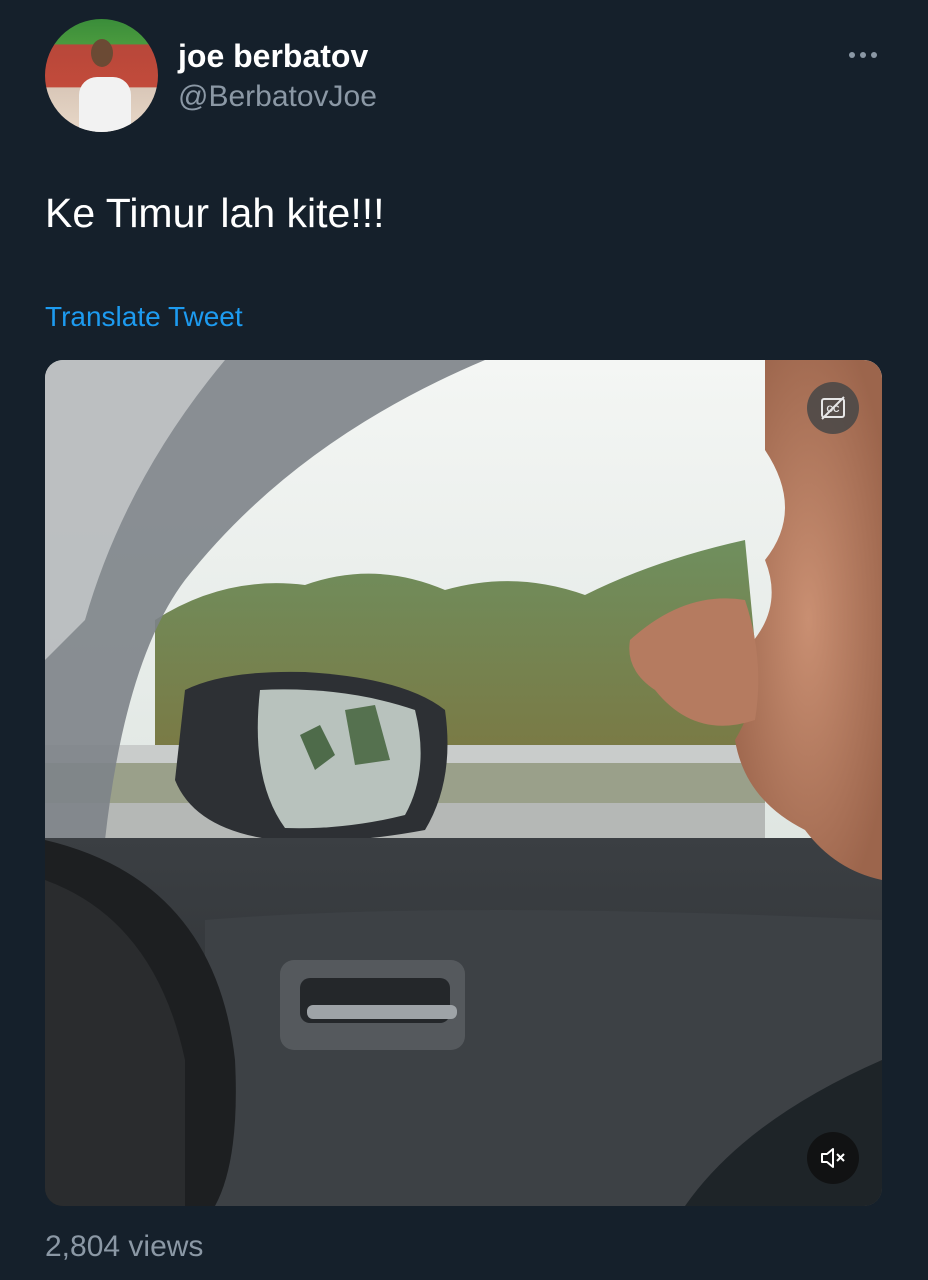 The image size is (928, 1280). What do you see at coordinates (101, 75) in the screenshot?
I see `author-avatar` at bounding box center [101, 75].